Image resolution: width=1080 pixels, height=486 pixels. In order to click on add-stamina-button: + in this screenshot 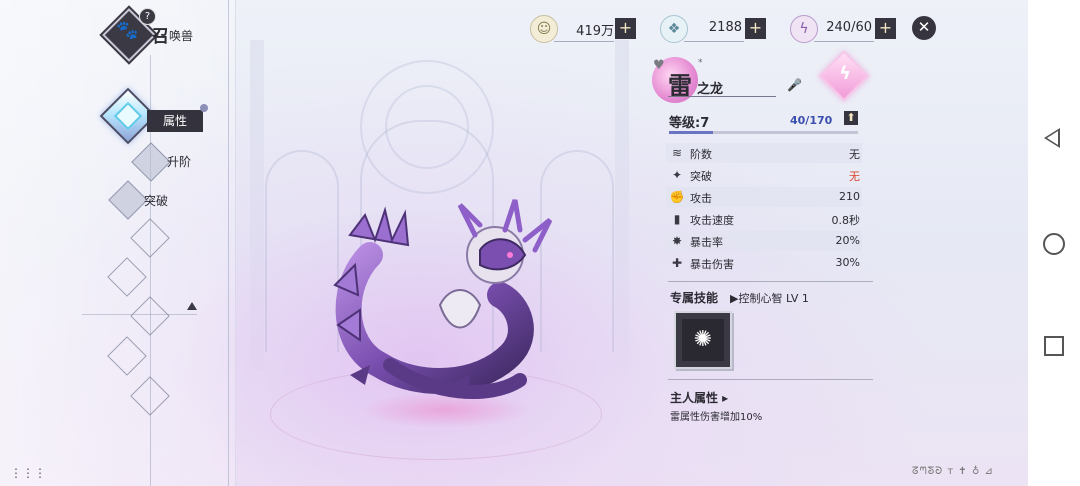, I will do `click(885, 28)`.